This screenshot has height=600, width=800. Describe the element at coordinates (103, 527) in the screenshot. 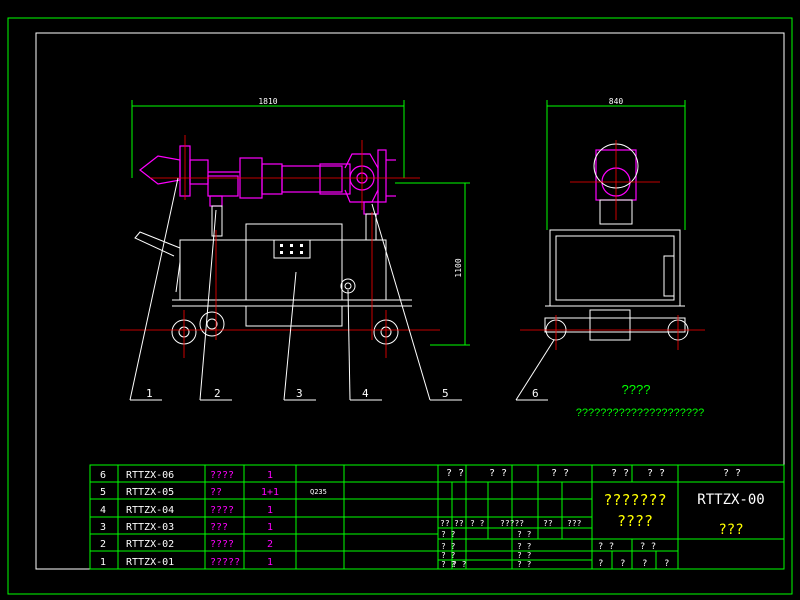

I see `svg-text: 3` at that location.